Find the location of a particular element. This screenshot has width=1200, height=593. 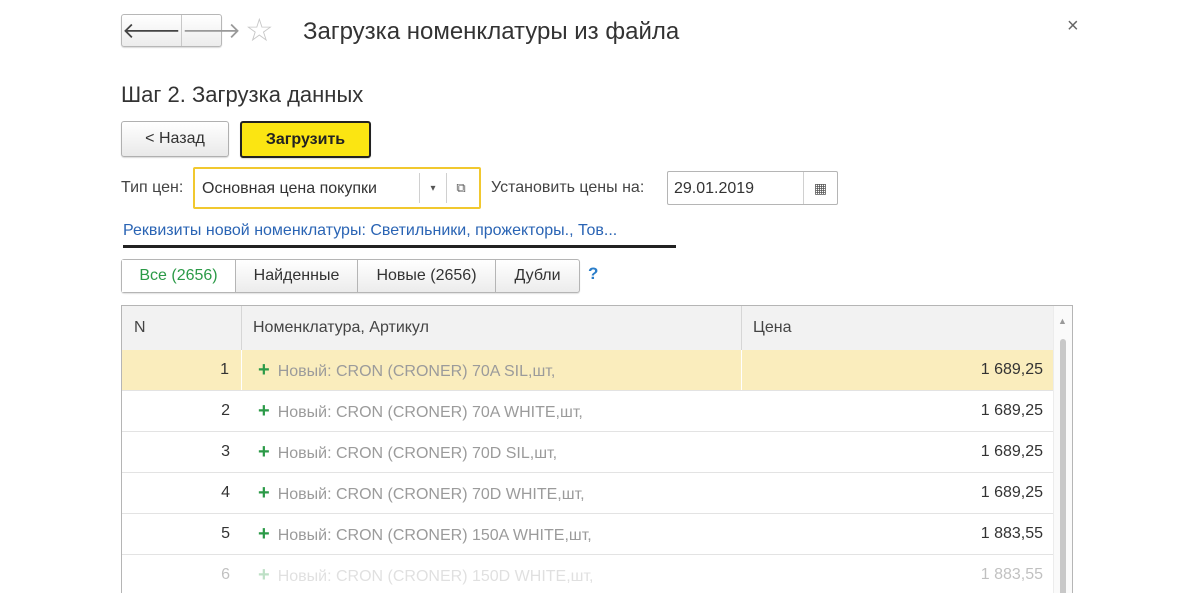

open-form-icon: ⧉ is located at coordinates (460, 188).